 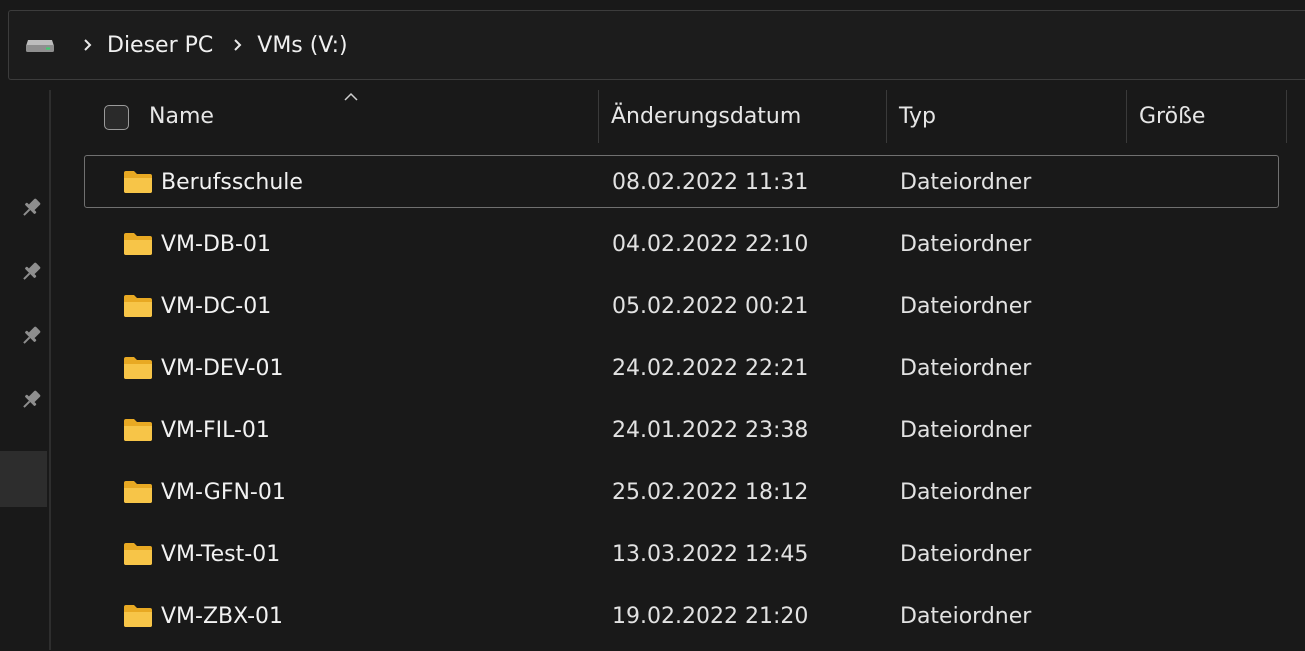 What do you see at coordinates (222, 368) in the screenshot?
I see `file-name: VM-DEV-01` at bounding box center [222, 368].